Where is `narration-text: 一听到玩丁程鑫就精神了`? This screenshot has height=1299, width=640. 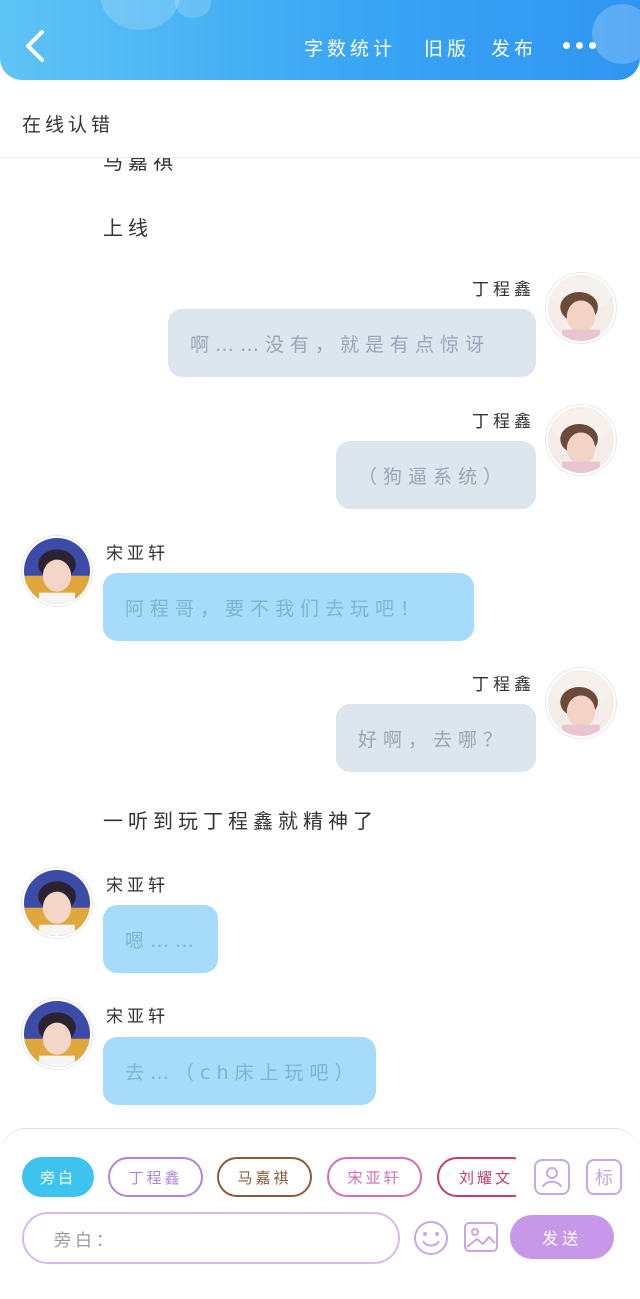
narration-text: 一听到玩丁程鑫就精神了 is located at coordinates (240, 821).